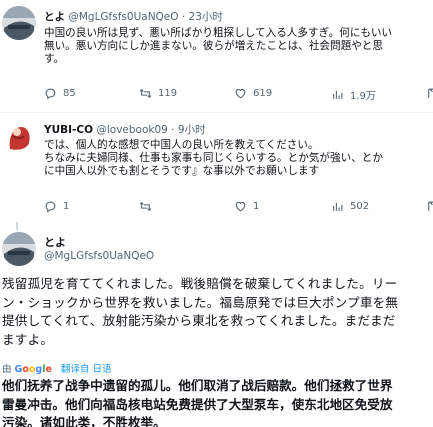 The height and width of the screenshot is (427, 433). Describe the element at coordinates (68, 130) in the screenshot. I see `author-name: YUBI-CO` at that location.